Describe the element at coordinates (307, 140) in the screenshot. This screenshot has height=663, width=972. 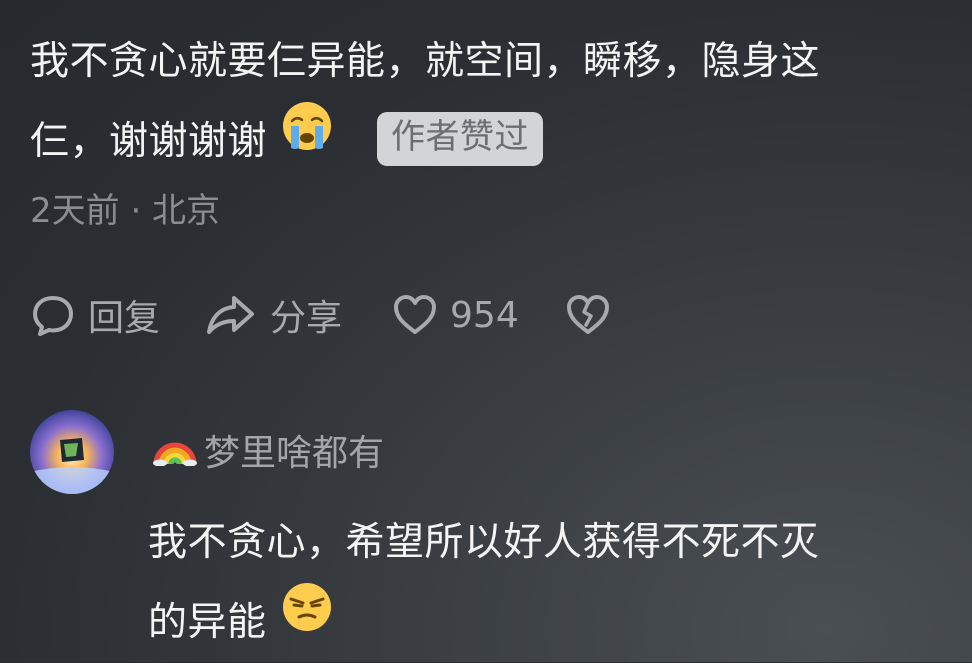
I see `crying-face-icon` at that location.